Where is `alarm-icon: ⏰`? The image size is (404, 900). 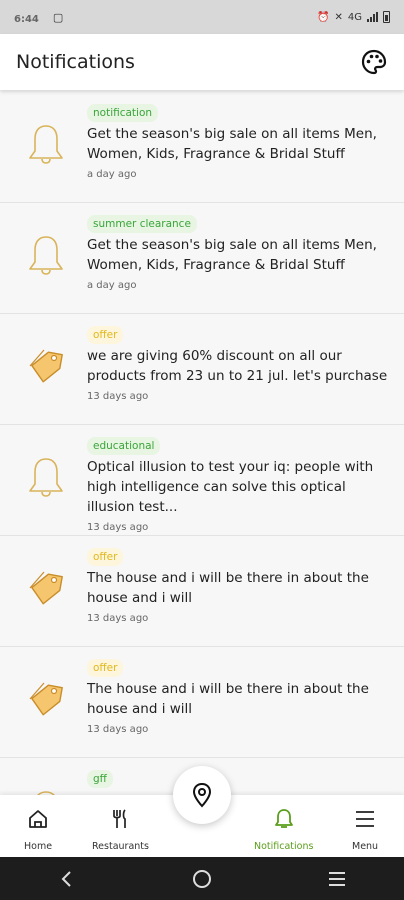 alarm-icon: ⏰ is located at coordinates (323, 17).